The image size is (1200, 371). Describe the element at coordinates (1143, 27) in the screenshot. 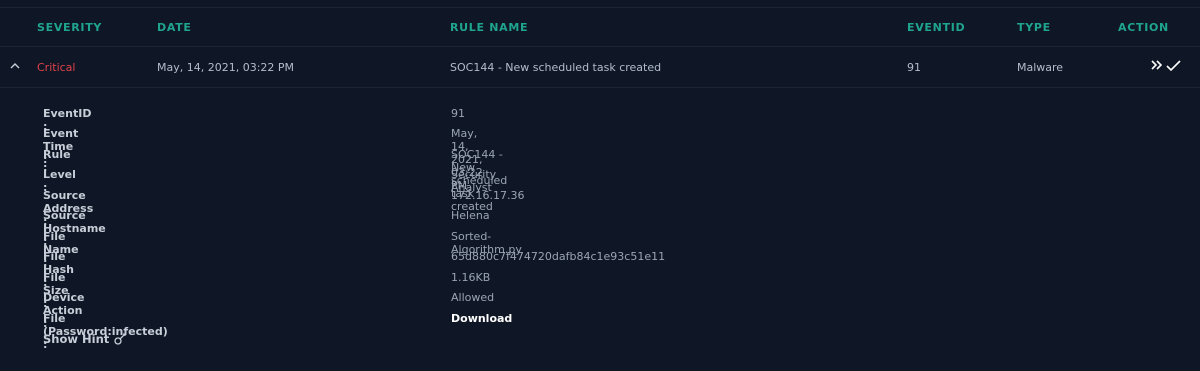

I see `header-action: ACTION` at that location.